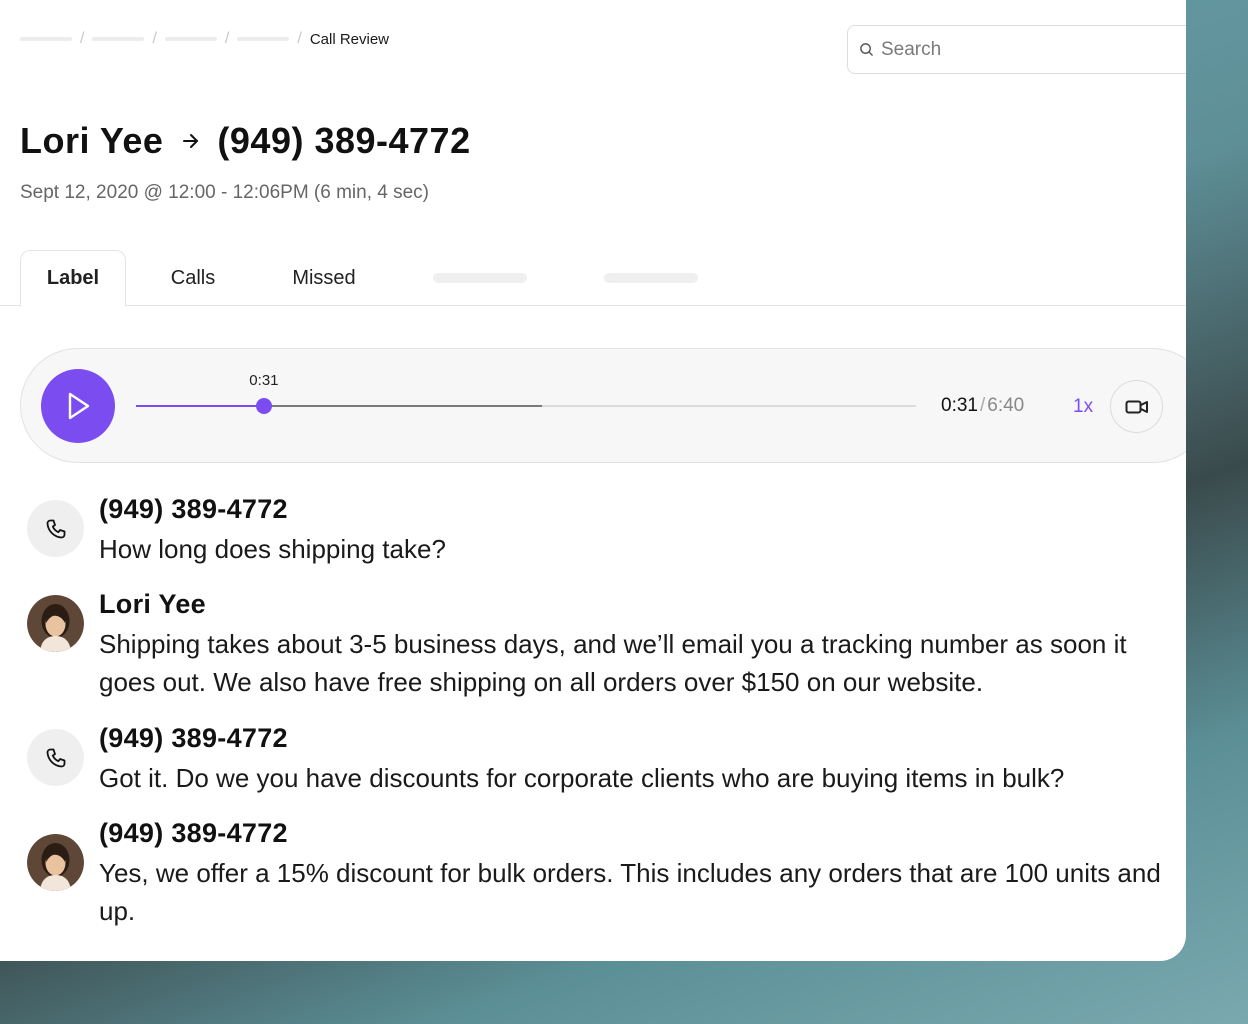 This screenshot has height=1024, width=1248. What do you see at coordinates (272, 549) in the screenshot?
I see `message-text: How long does shipping take?` at bounding box center [272, 549].